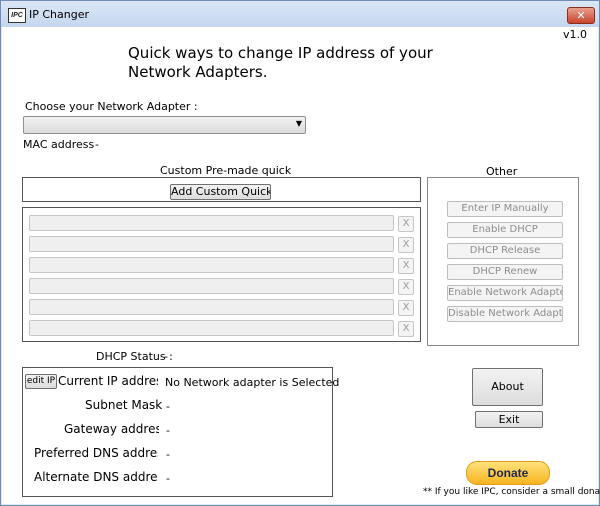 Image resolution: width=600 pixels, height=506 pixels. I want to click on close-icon: ✕, so click(581, 15).